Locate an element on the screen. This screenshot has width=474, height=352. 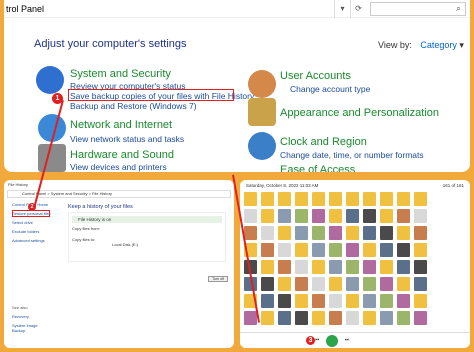
sidebar-item-select-drive: Select drive is located at coordinates (32, 222).